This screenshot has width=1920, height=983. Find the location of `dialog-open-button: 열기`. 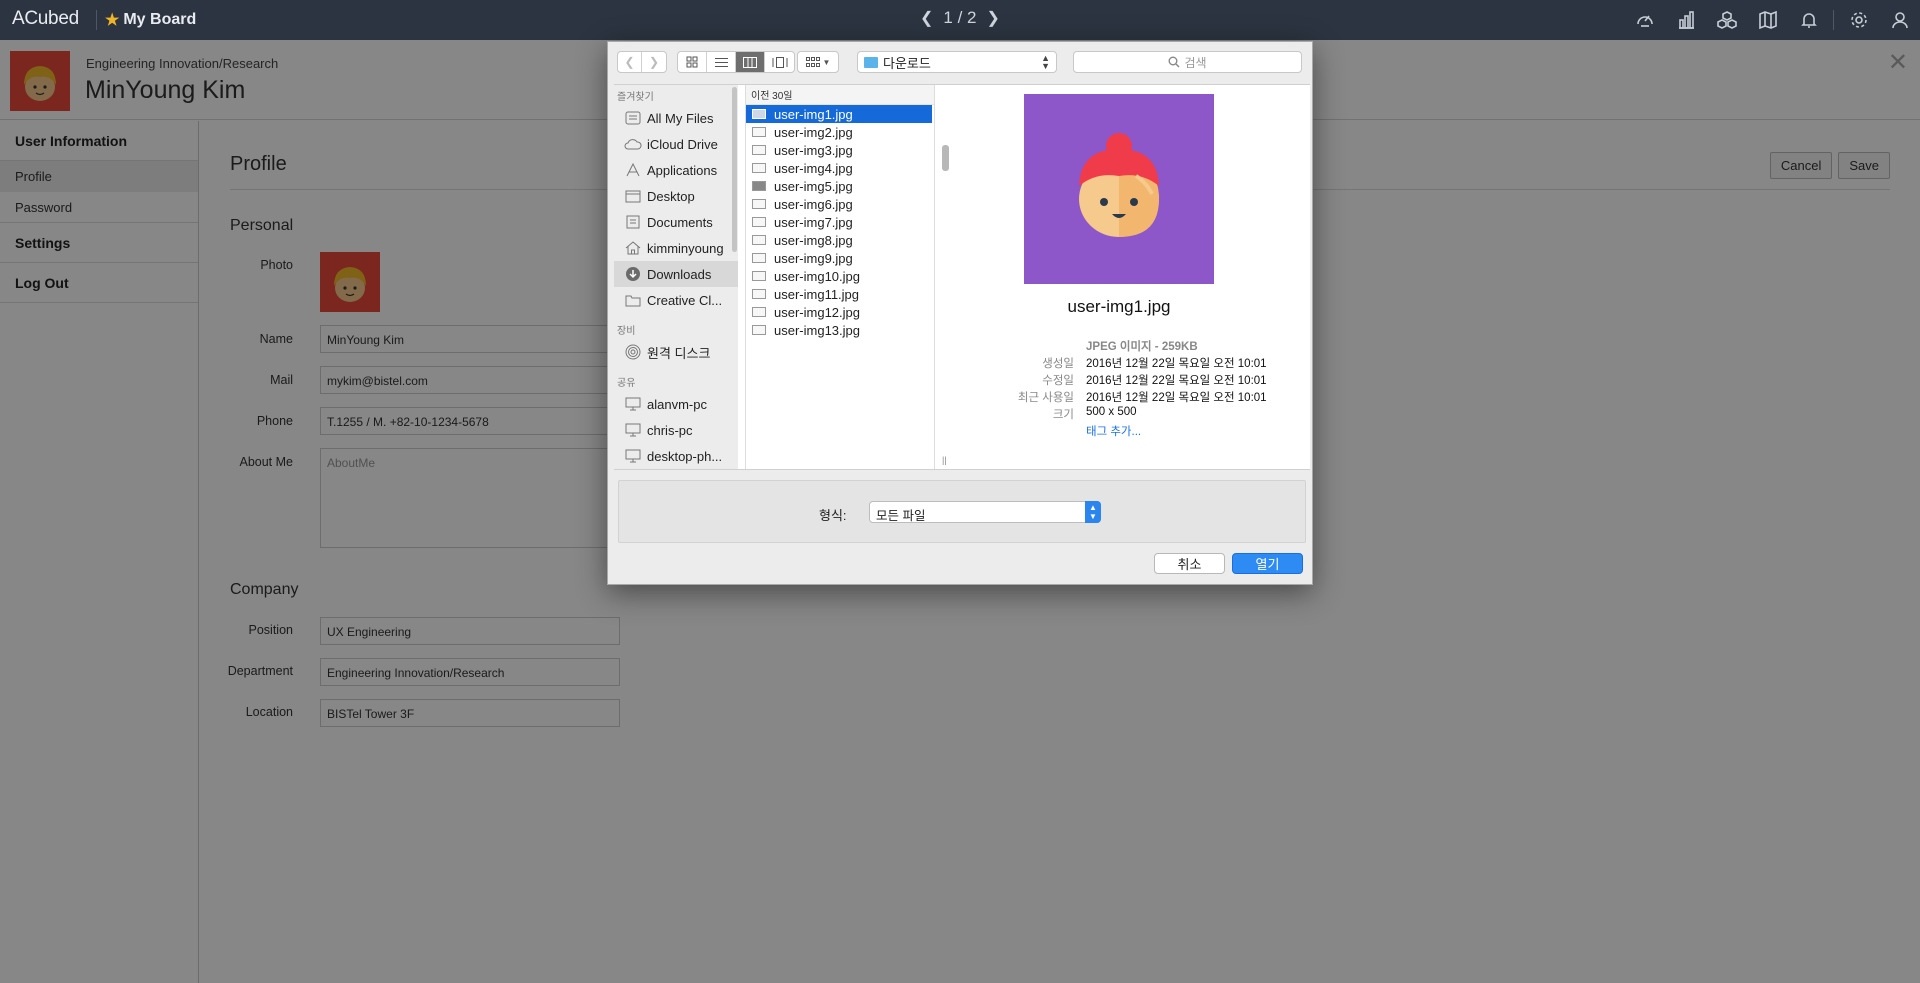

dialog-open-button: 열기 is located at coordinates (1267, 563).